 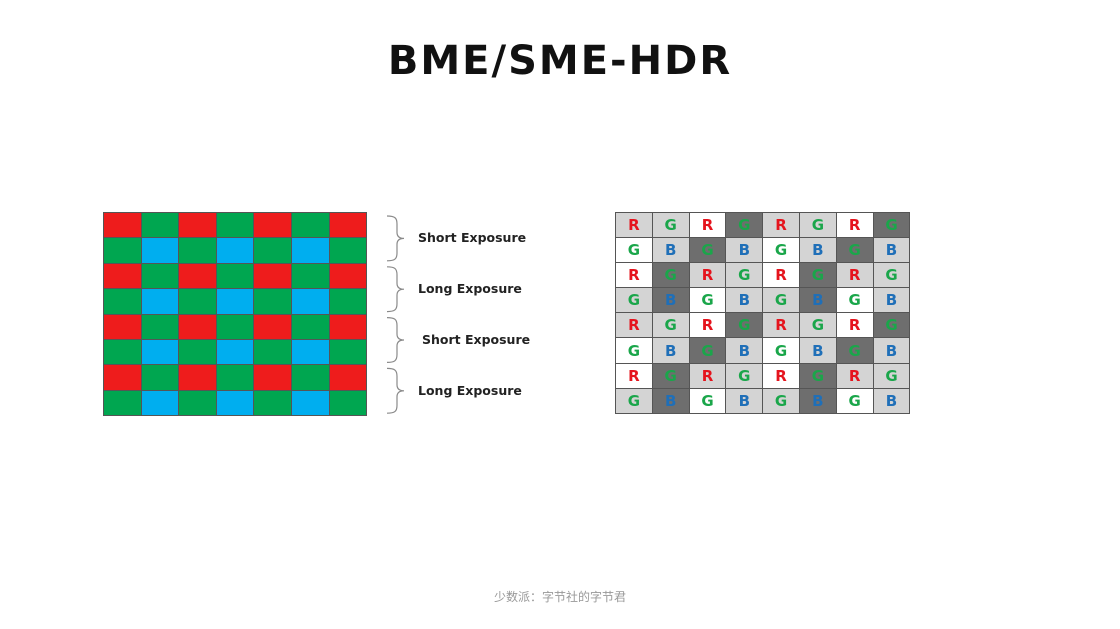 I want to click on exposure-braces, so click(x=395, y=314).